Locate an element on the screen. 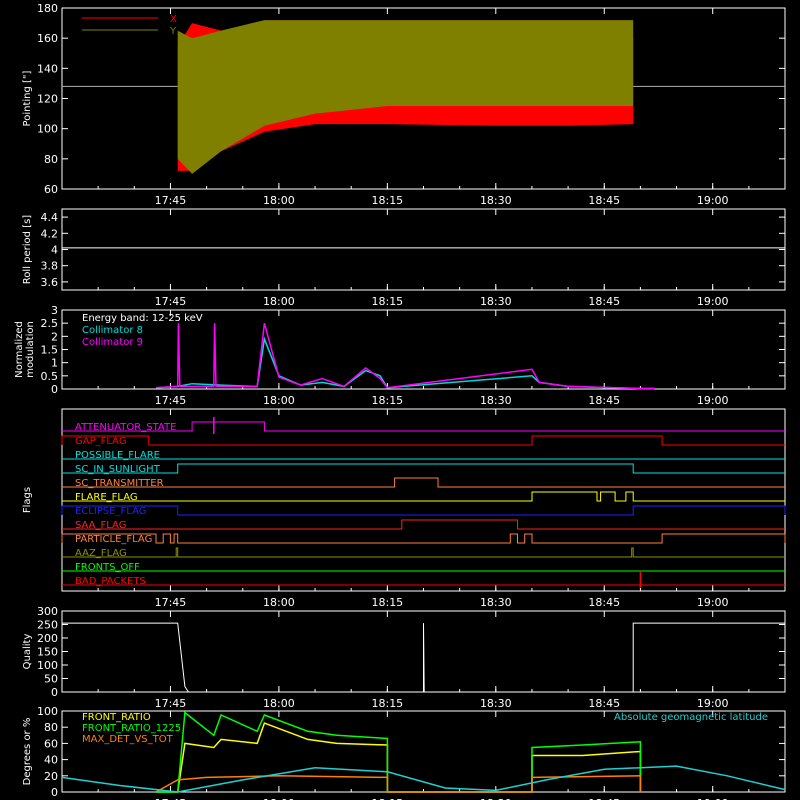 This screenshot has width=800, height=800. flag-label: ATTENUATOR_STATE is located at coordinates (125, 427).